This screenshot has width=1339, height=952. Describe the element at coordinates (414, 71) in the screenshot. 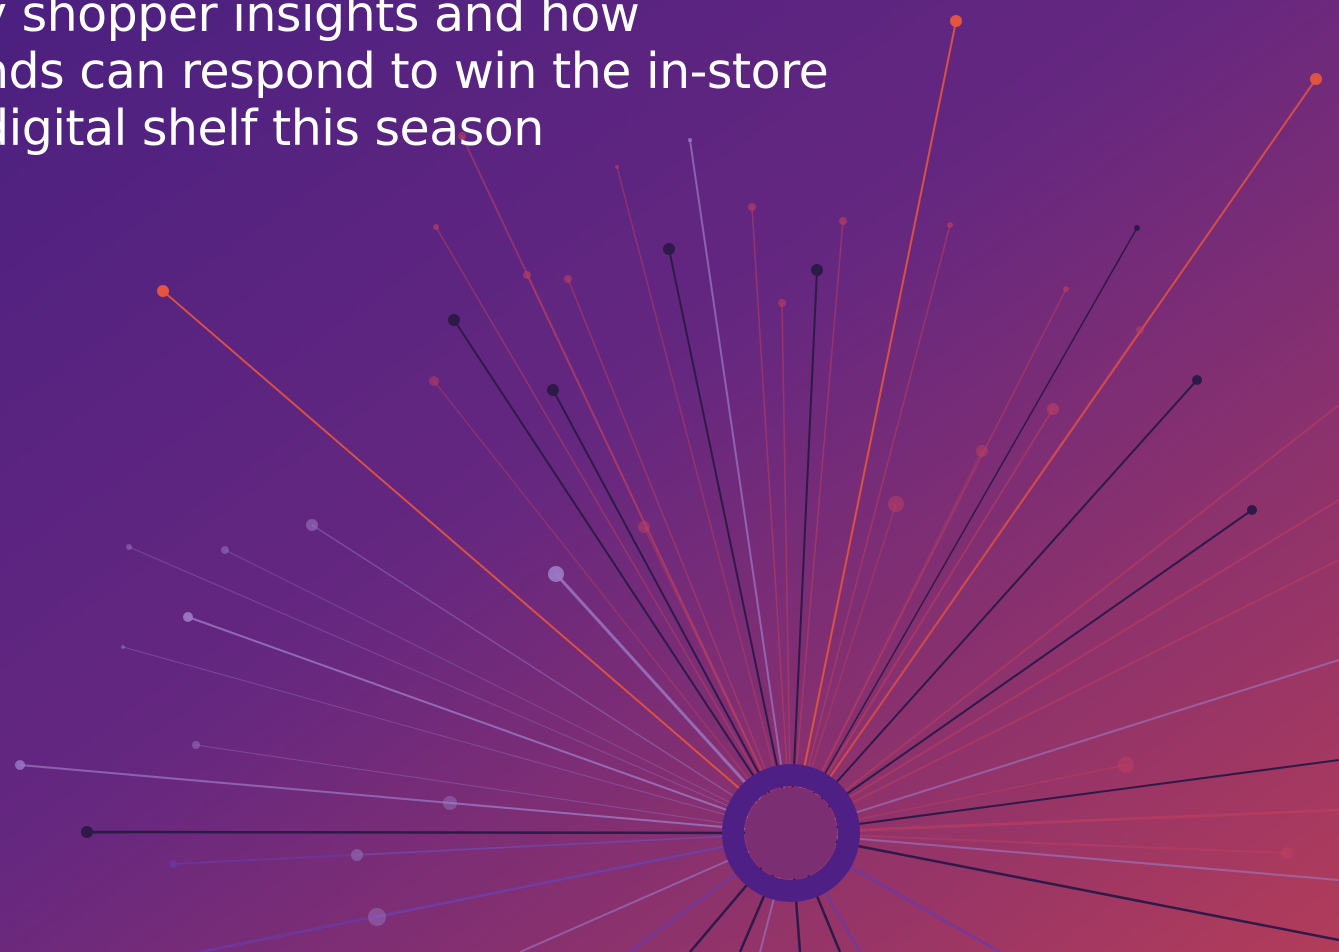

I see `headline-line-2: nds can respond to win the in-store` at that location.